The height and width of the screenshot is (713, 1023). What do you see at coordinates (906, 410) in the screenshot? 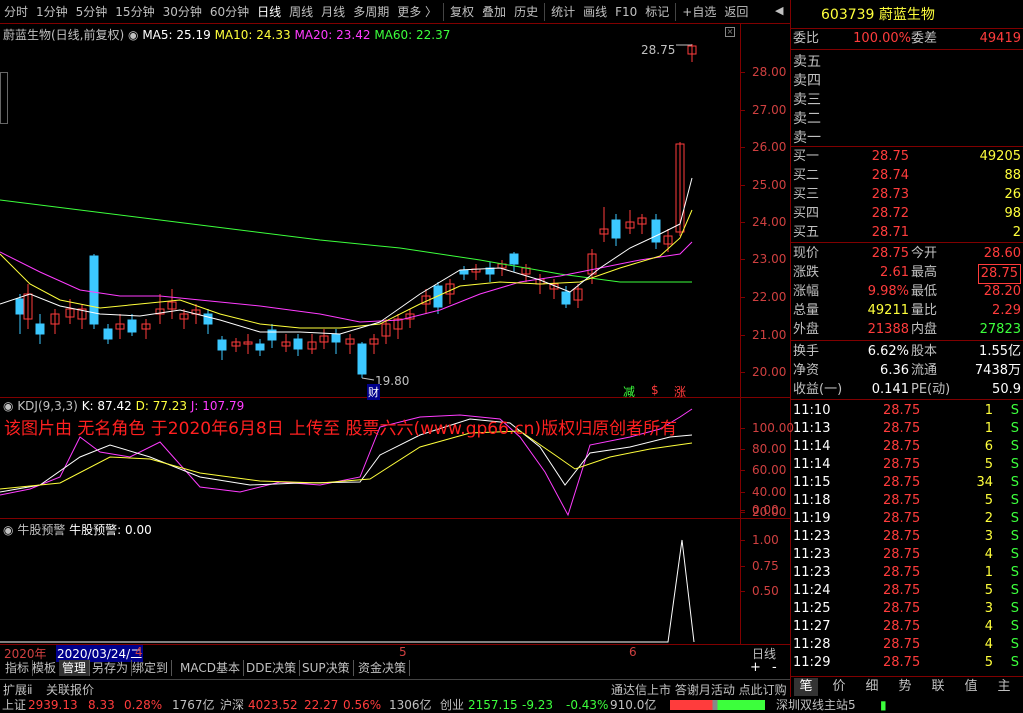
I see `tick-row: 11:10 28.75 1 S` at bounding box center [906, 410].